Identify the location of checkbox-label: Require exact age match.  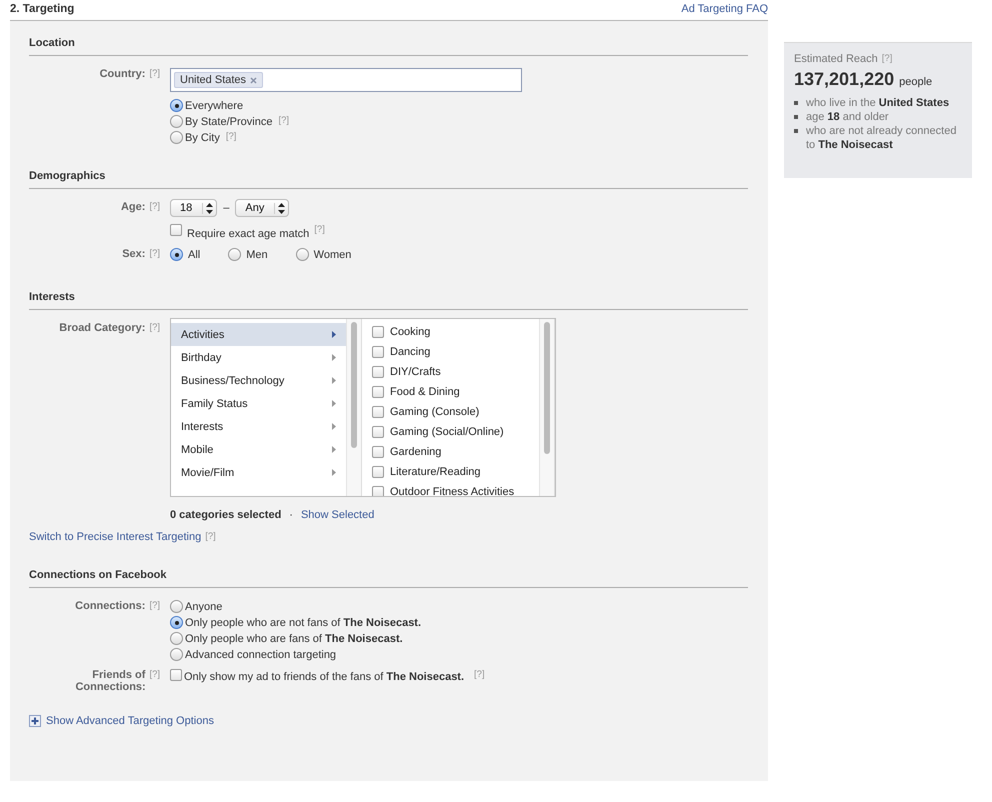
(248, 234).